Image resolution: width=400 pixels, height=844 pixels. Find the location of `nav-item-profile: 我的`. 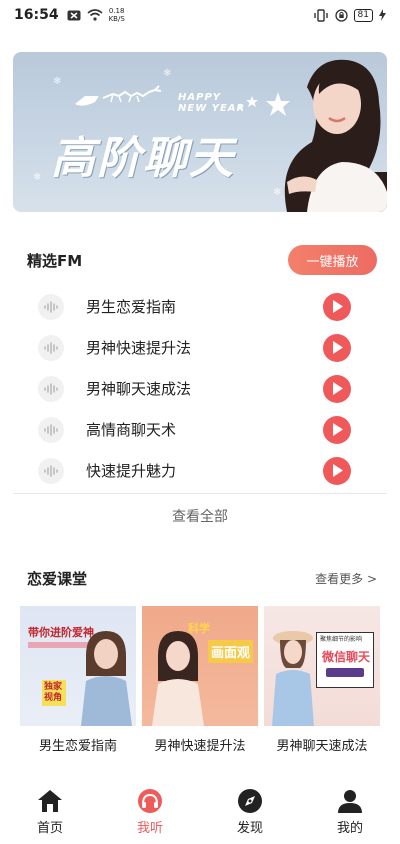

nav-item-profile: 我的 is located at coordinates (350, 812).